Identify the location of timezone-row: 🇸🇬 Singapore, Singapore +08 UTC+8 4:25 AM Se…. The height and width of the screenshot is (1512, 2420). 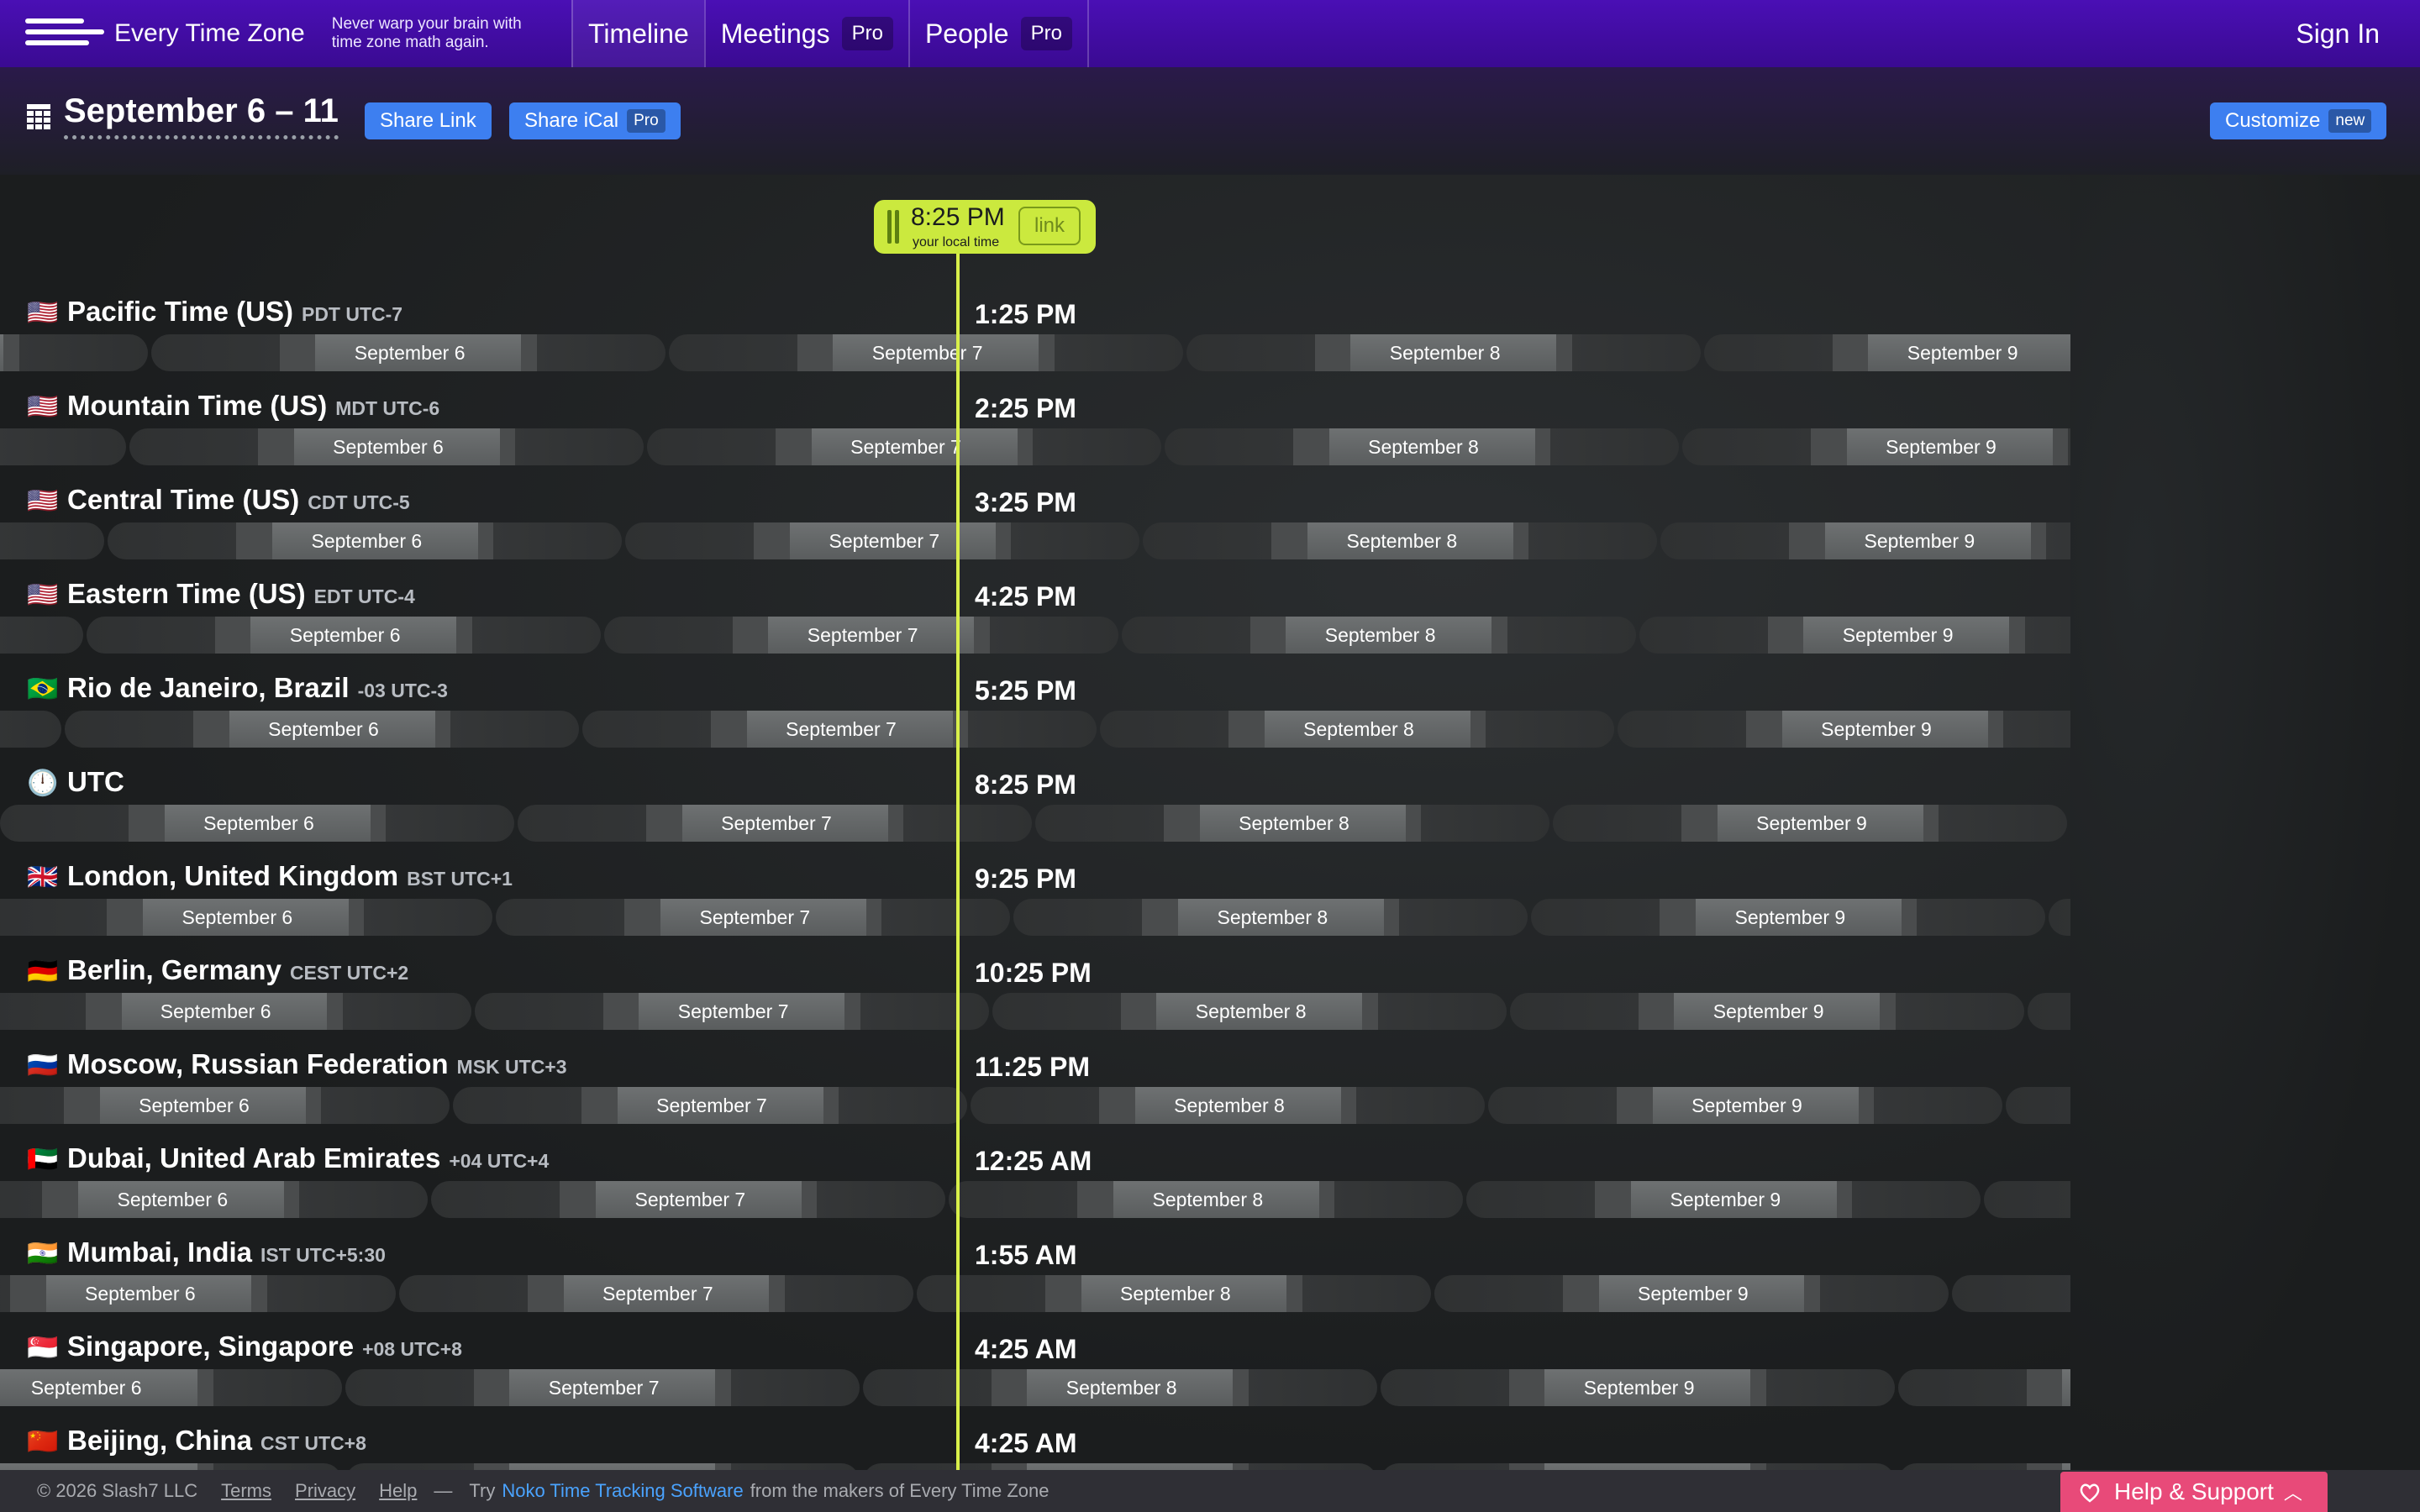
(1210, 1378).